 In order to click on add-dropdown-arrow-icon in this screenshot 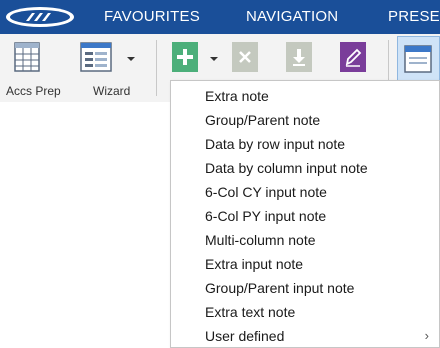, I will do `click(214, 59)`.